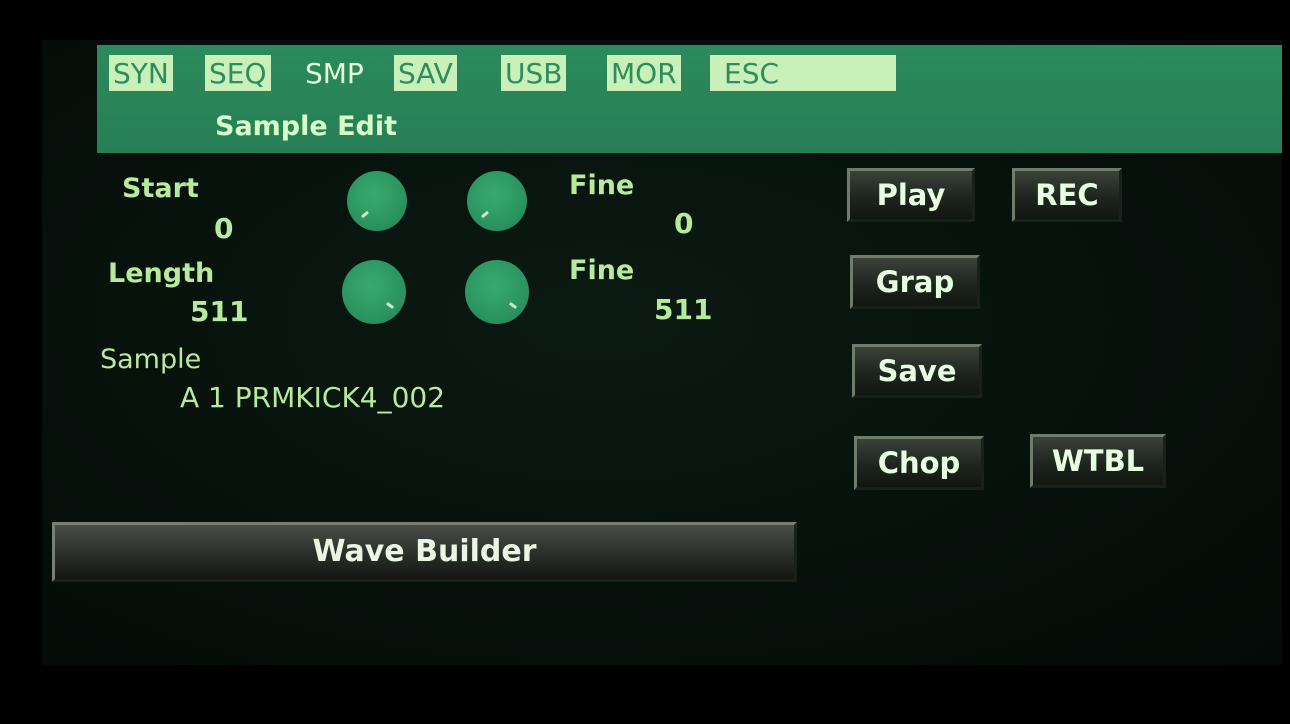  Describe the element at coordinates (602, 270) in the screenshot. I see `length-fine-label: Fine` at that location.